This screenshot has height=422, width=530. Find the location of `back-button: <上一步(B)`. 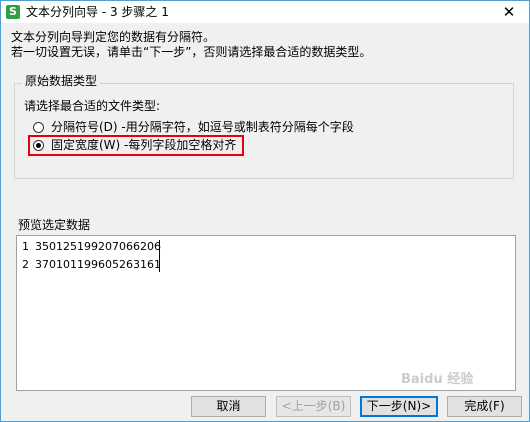

back-button: <上一步(B) is located at coordinates (313, 406).